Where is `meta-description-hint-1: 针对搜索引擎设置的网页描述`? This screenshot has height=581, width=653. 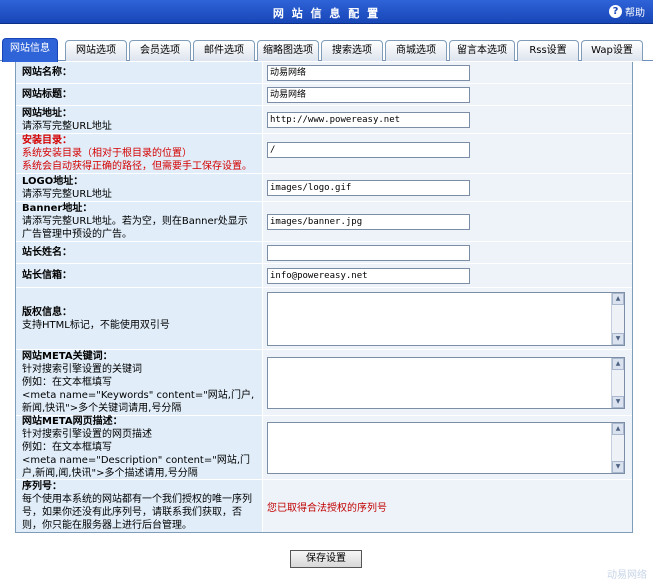
meta-description-hint-1: 针对搜索引擎设置的网页描述 is located at coordinates (87, 434).